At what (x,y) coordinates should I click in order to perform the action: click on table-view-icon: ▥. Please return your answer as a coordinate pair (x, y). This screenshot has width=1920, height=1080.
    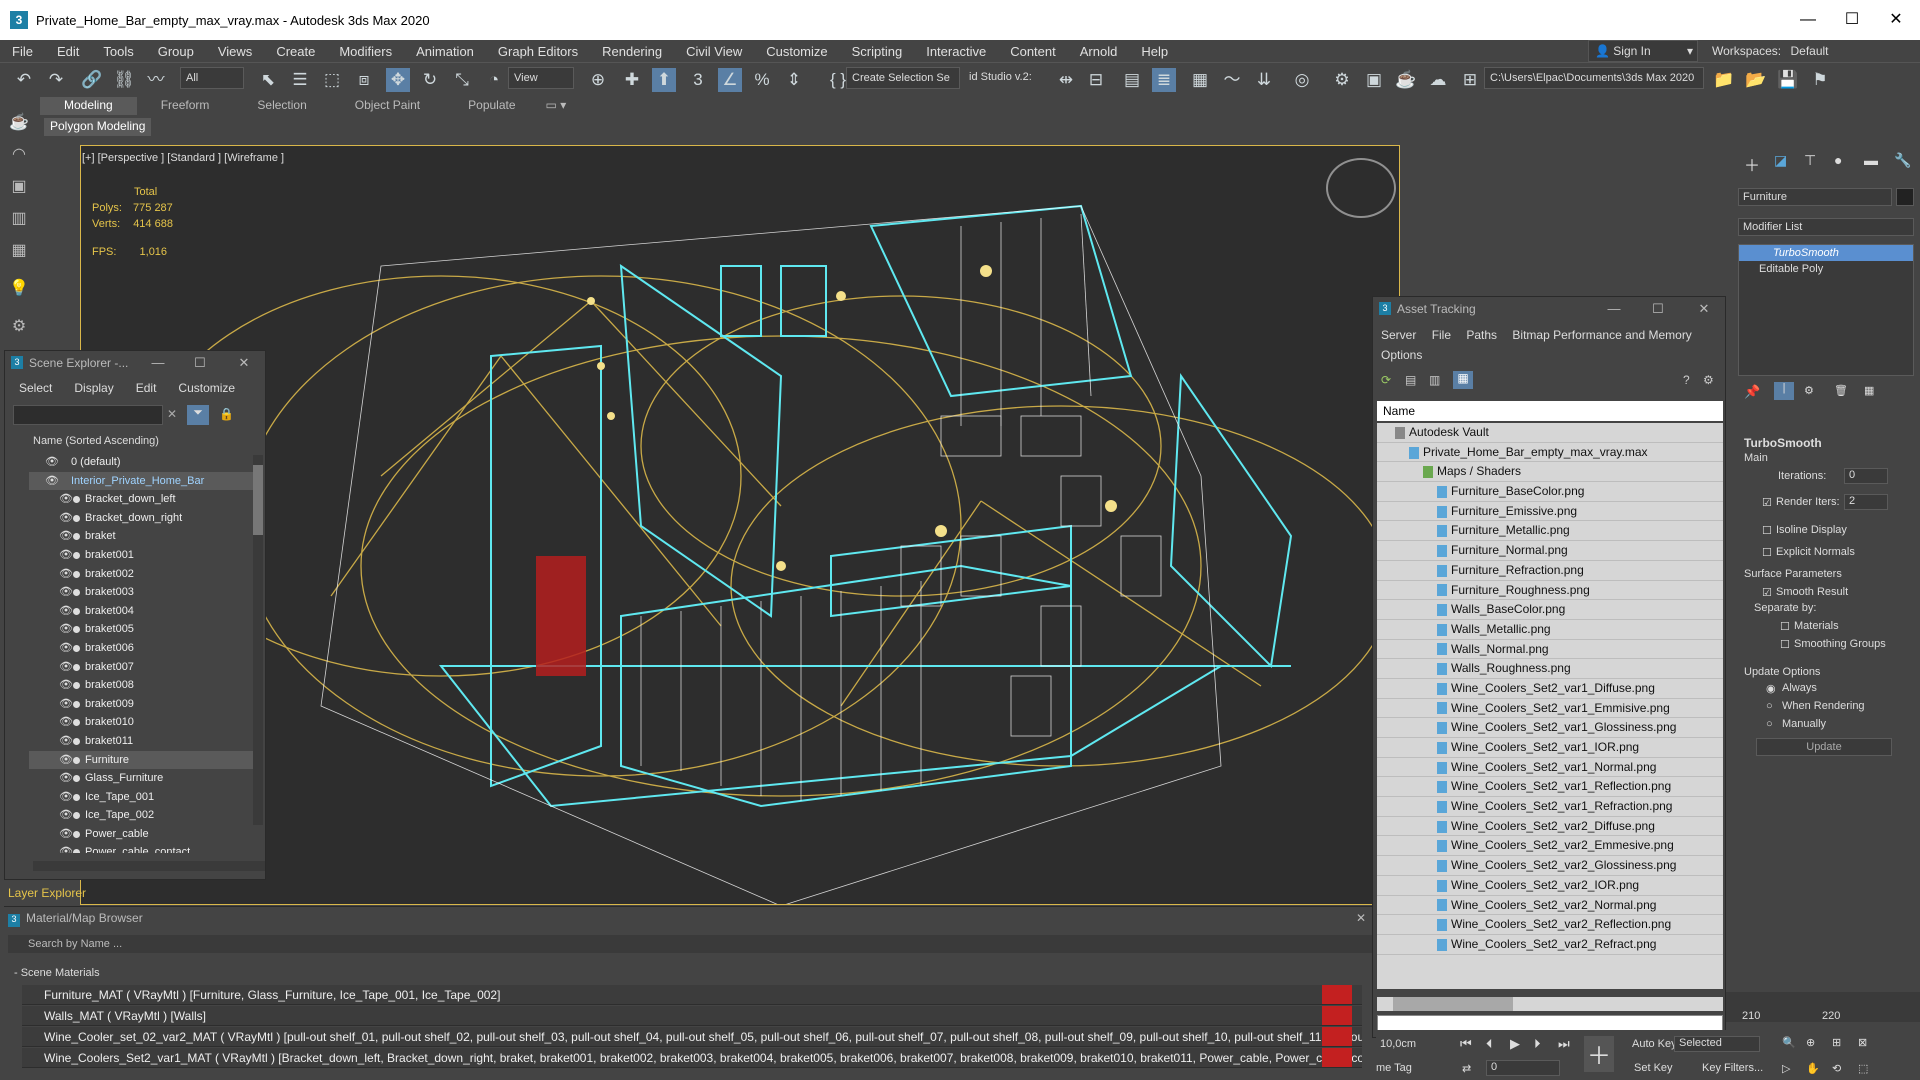
    Looking at the image, I should click on (1434, 380).